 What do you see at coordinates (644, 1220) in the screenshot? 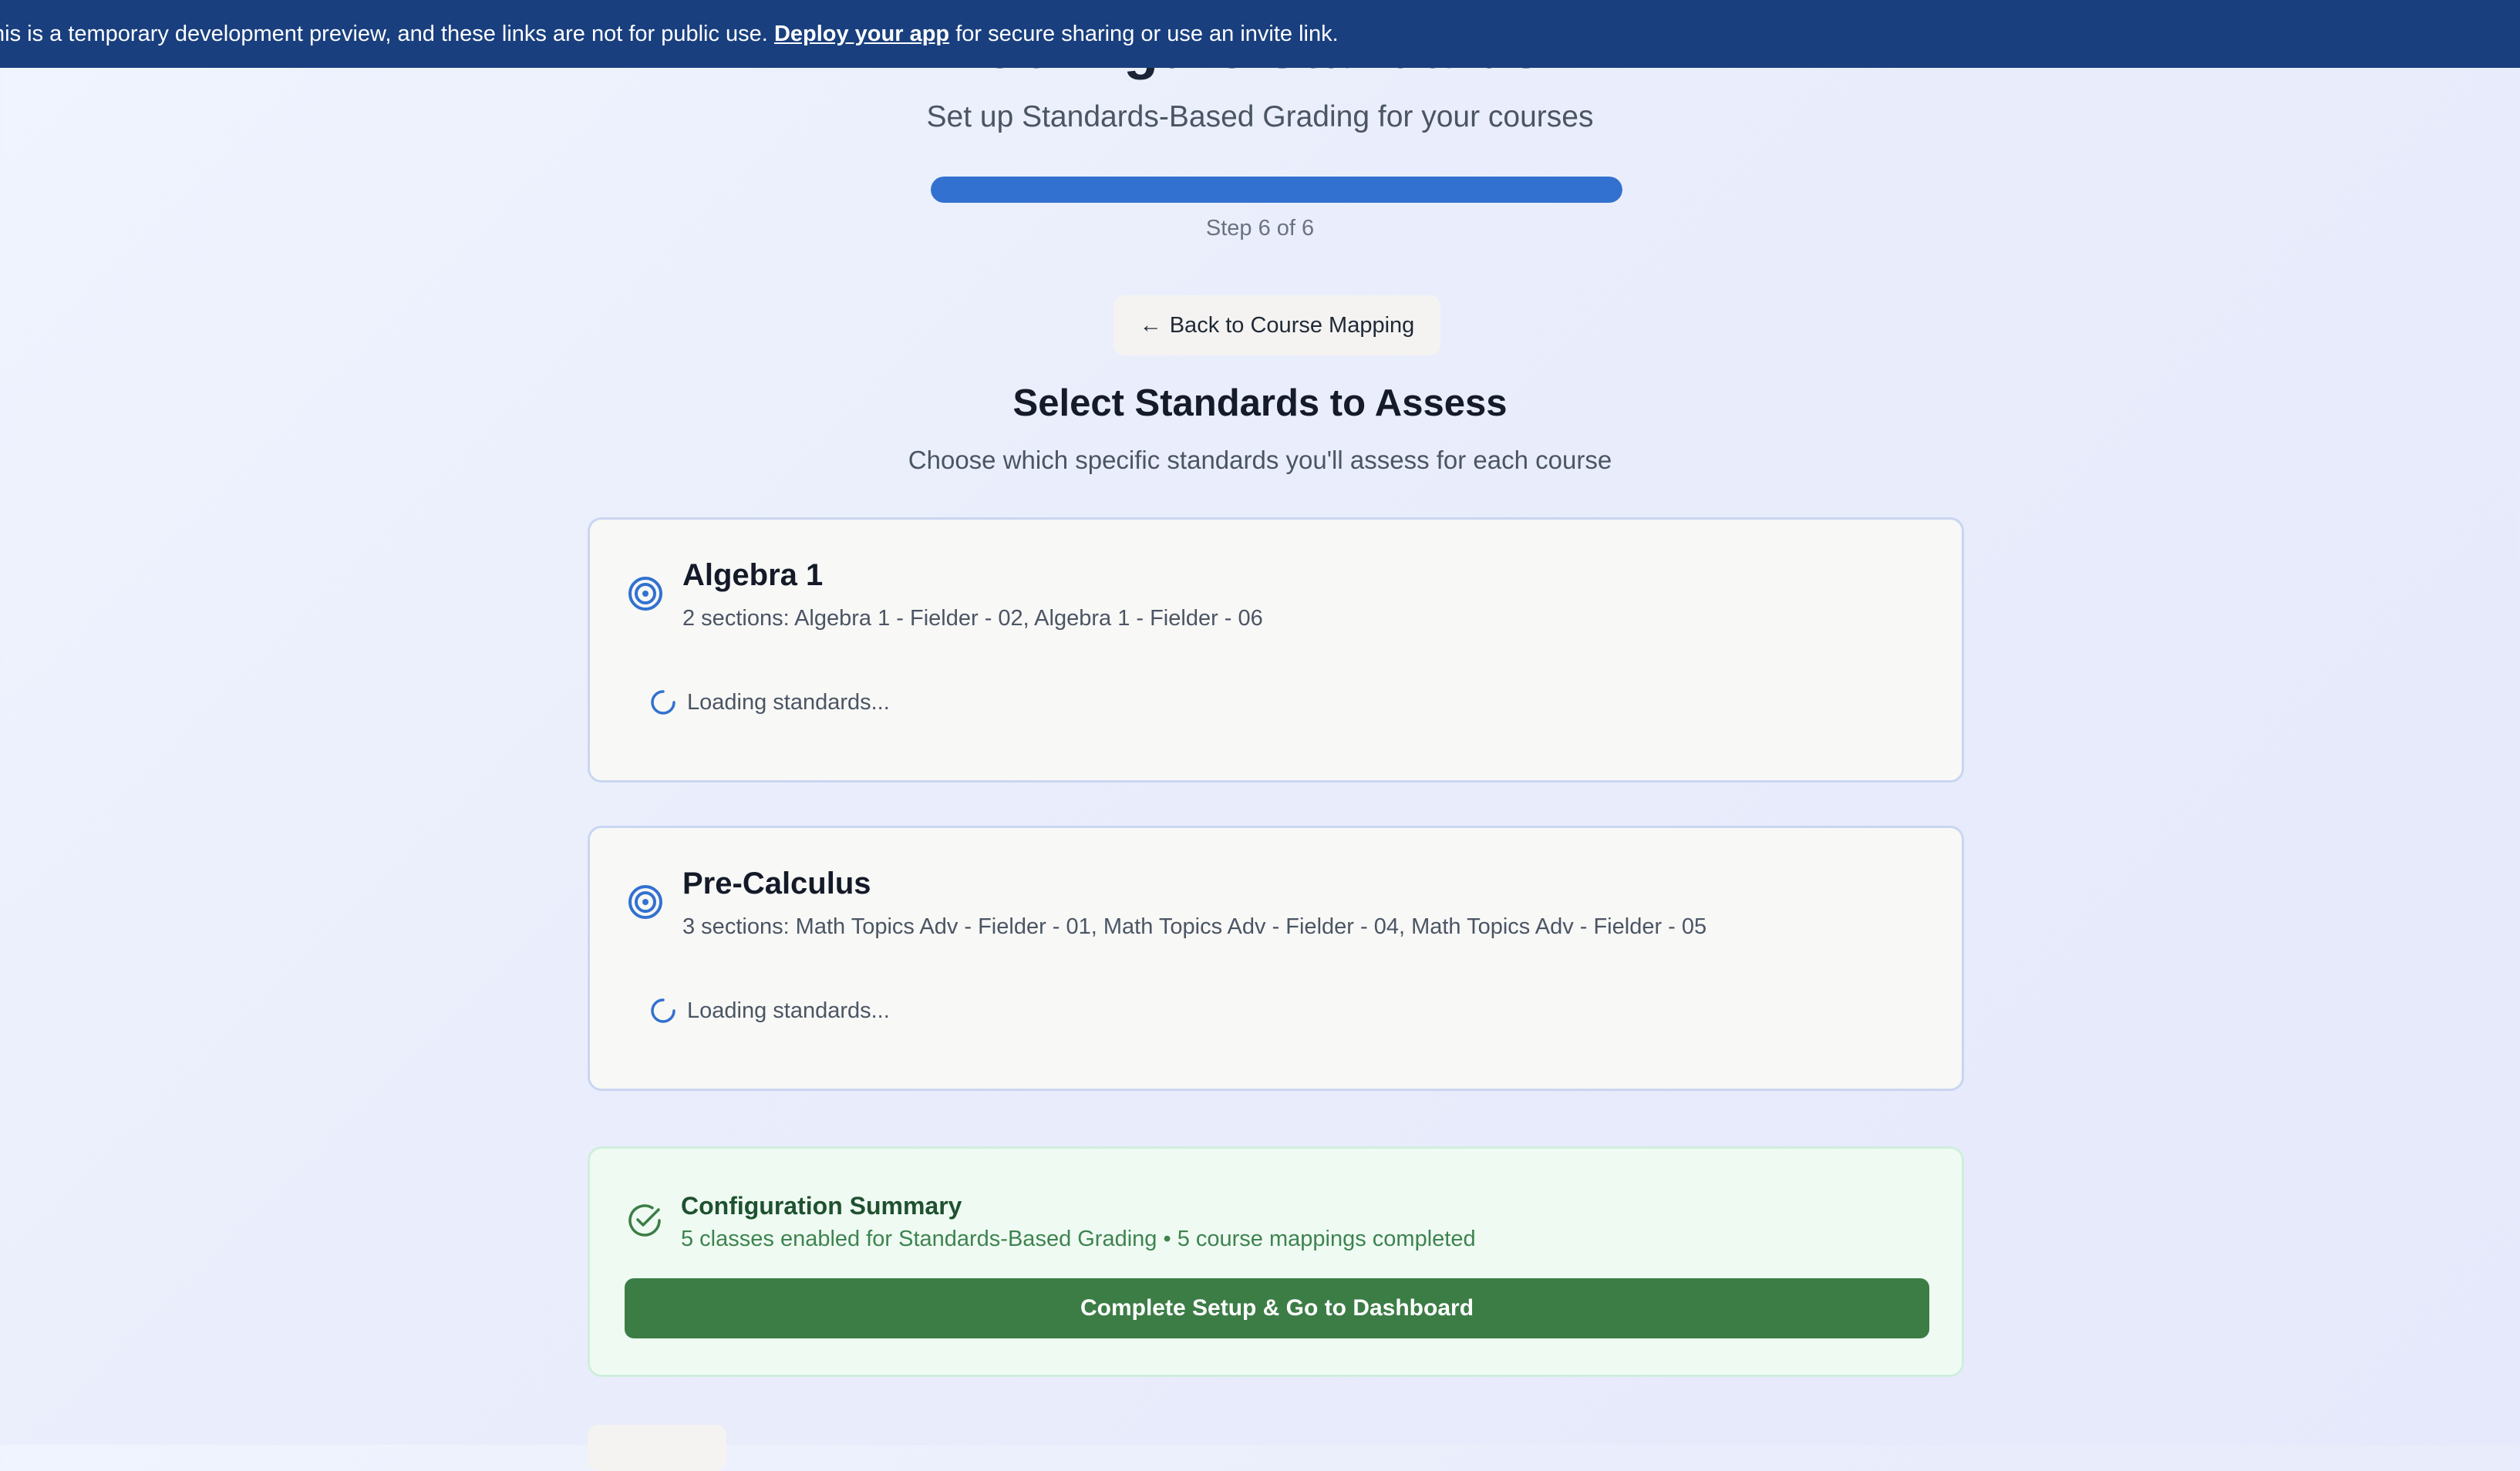
I see `check-circle-icon` at bounding box center [644, 1220].